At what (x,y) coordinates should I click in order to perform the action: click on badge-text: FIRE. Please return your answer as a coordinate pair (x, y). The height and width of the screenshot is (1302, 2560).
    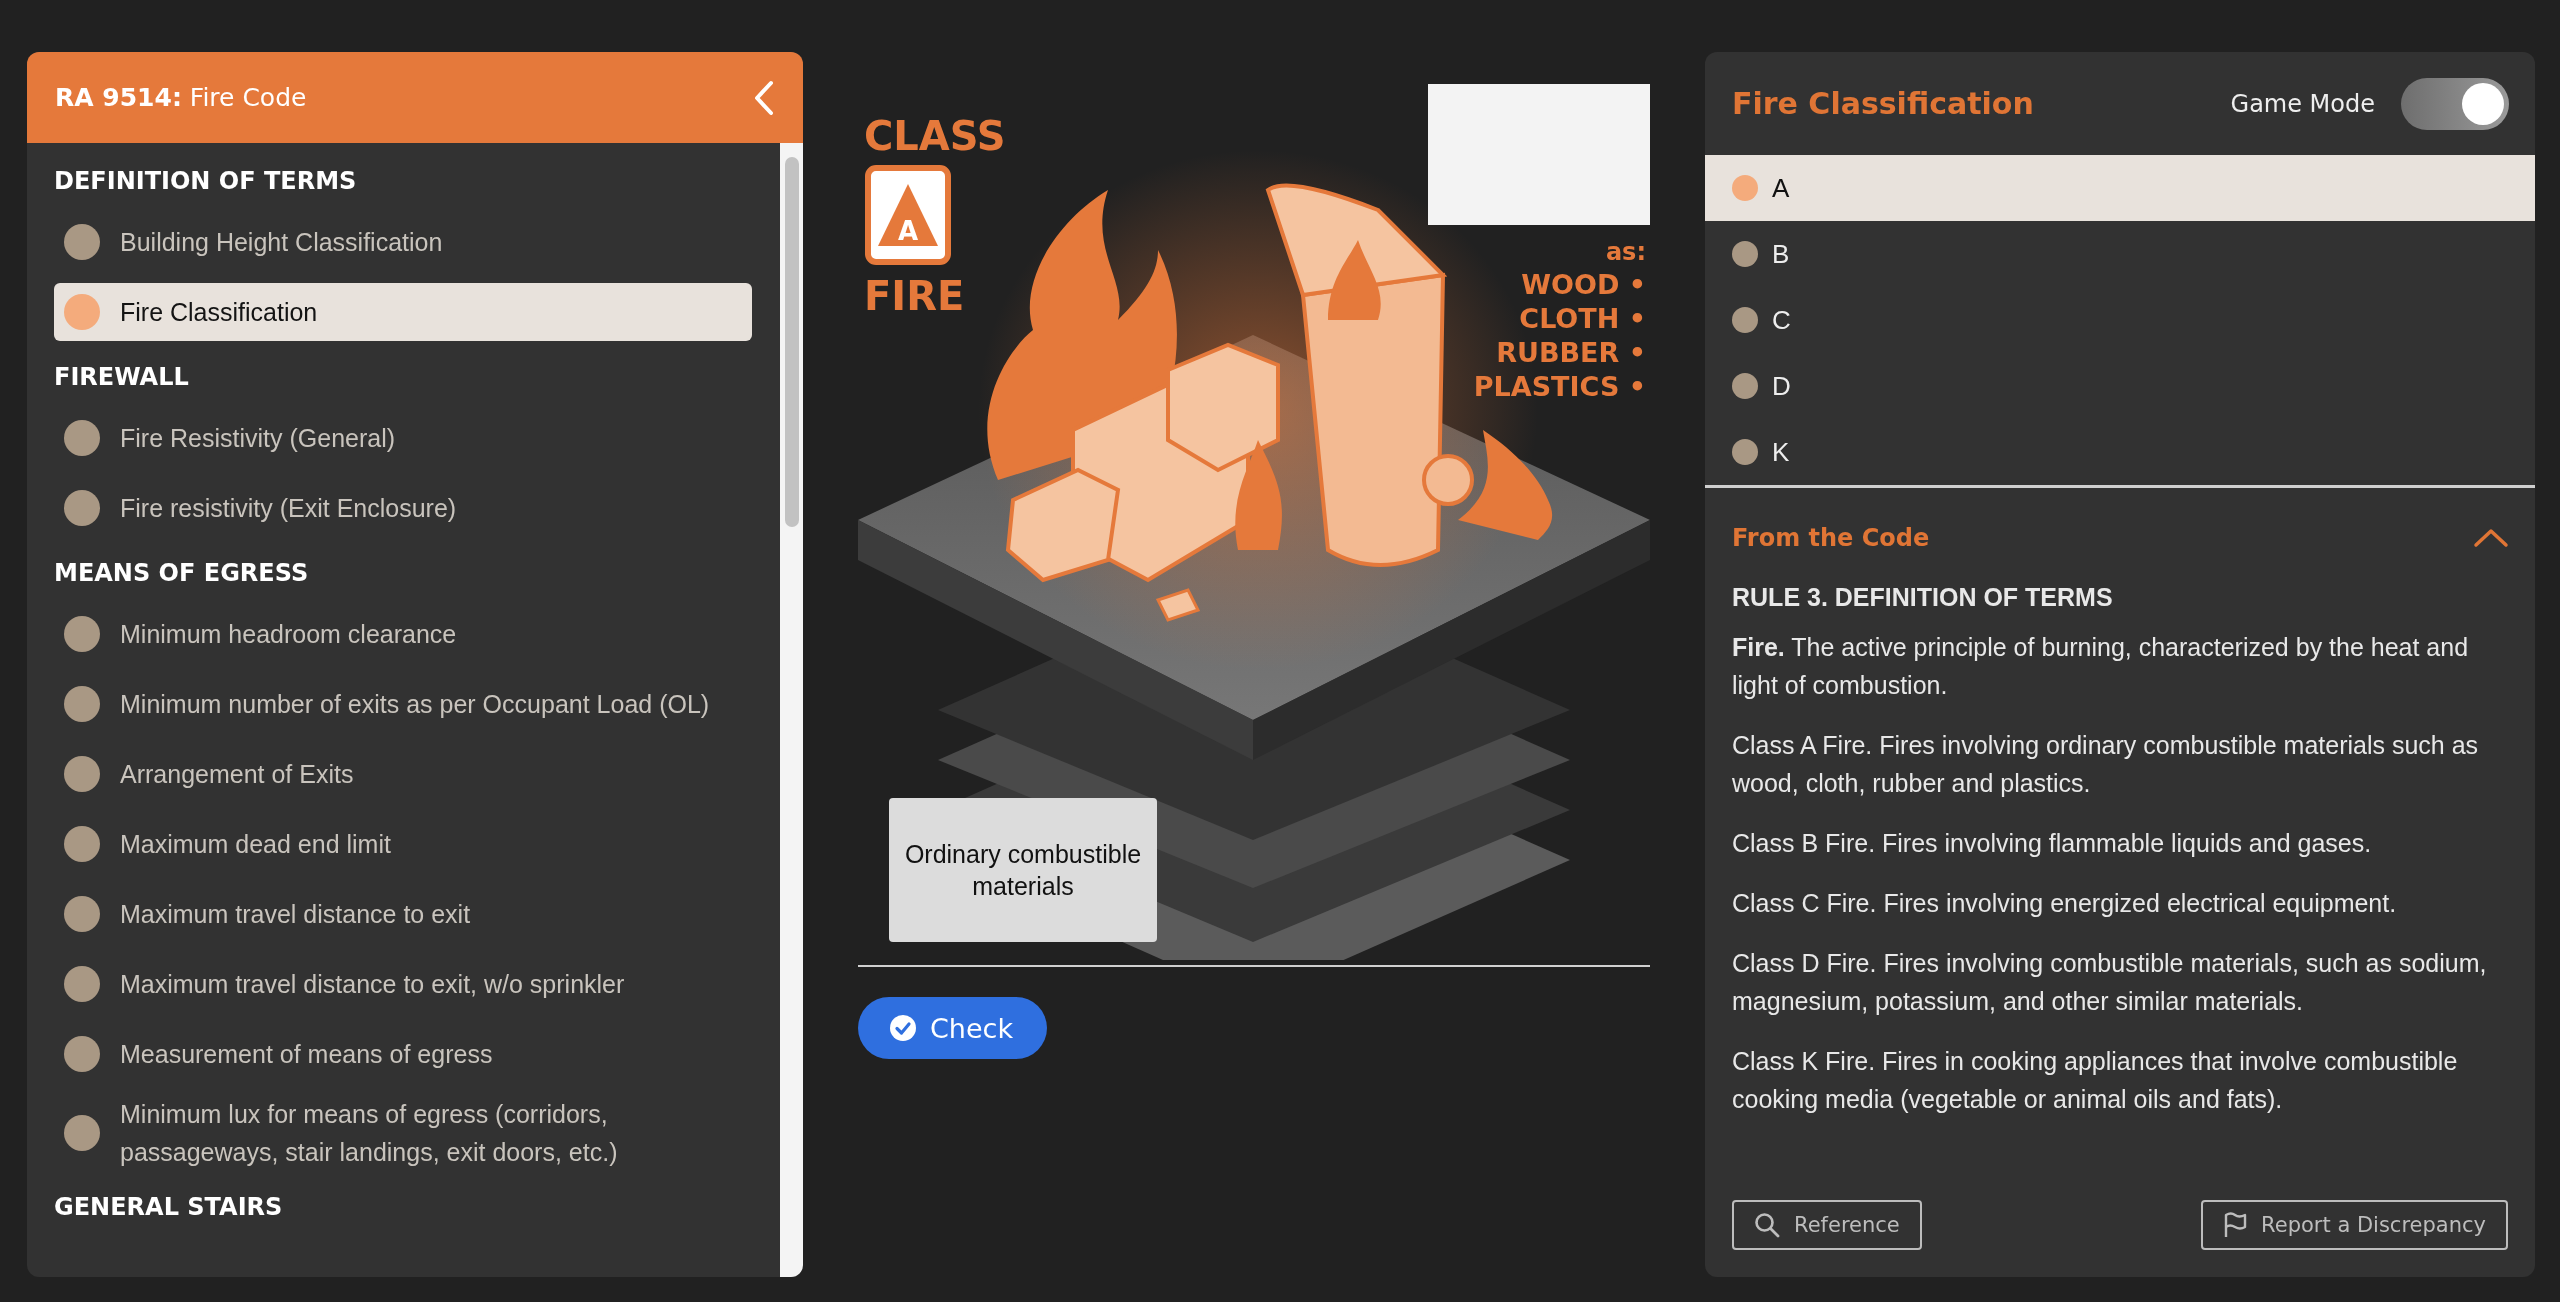
    Looking at the image, I should click on (914, 296).